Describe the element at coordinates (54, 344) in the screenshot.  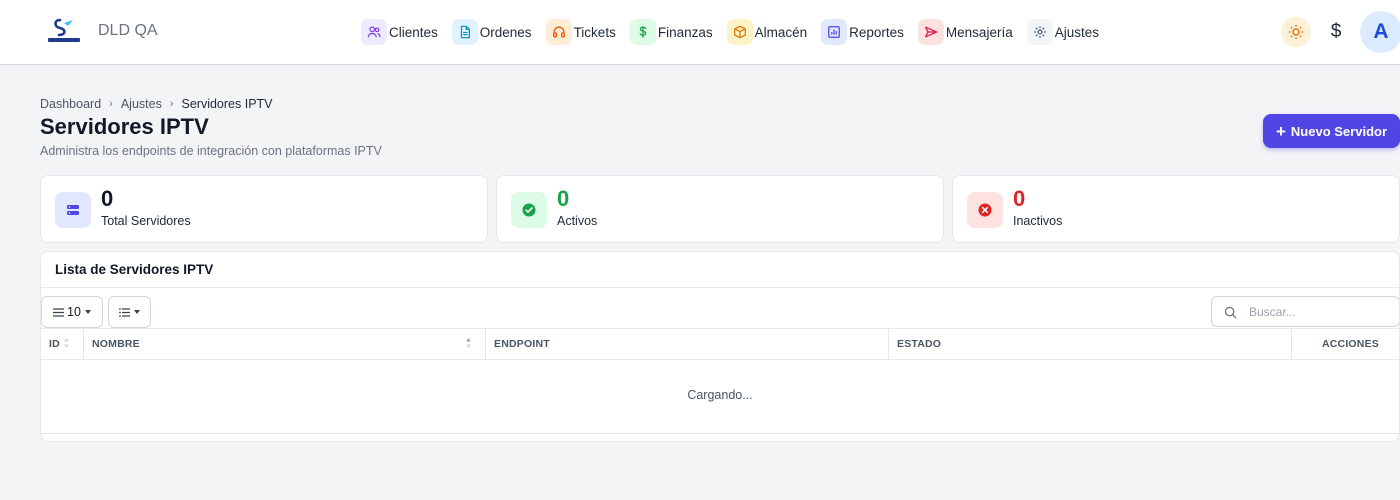
I see `column-header-label: ID` at that location.